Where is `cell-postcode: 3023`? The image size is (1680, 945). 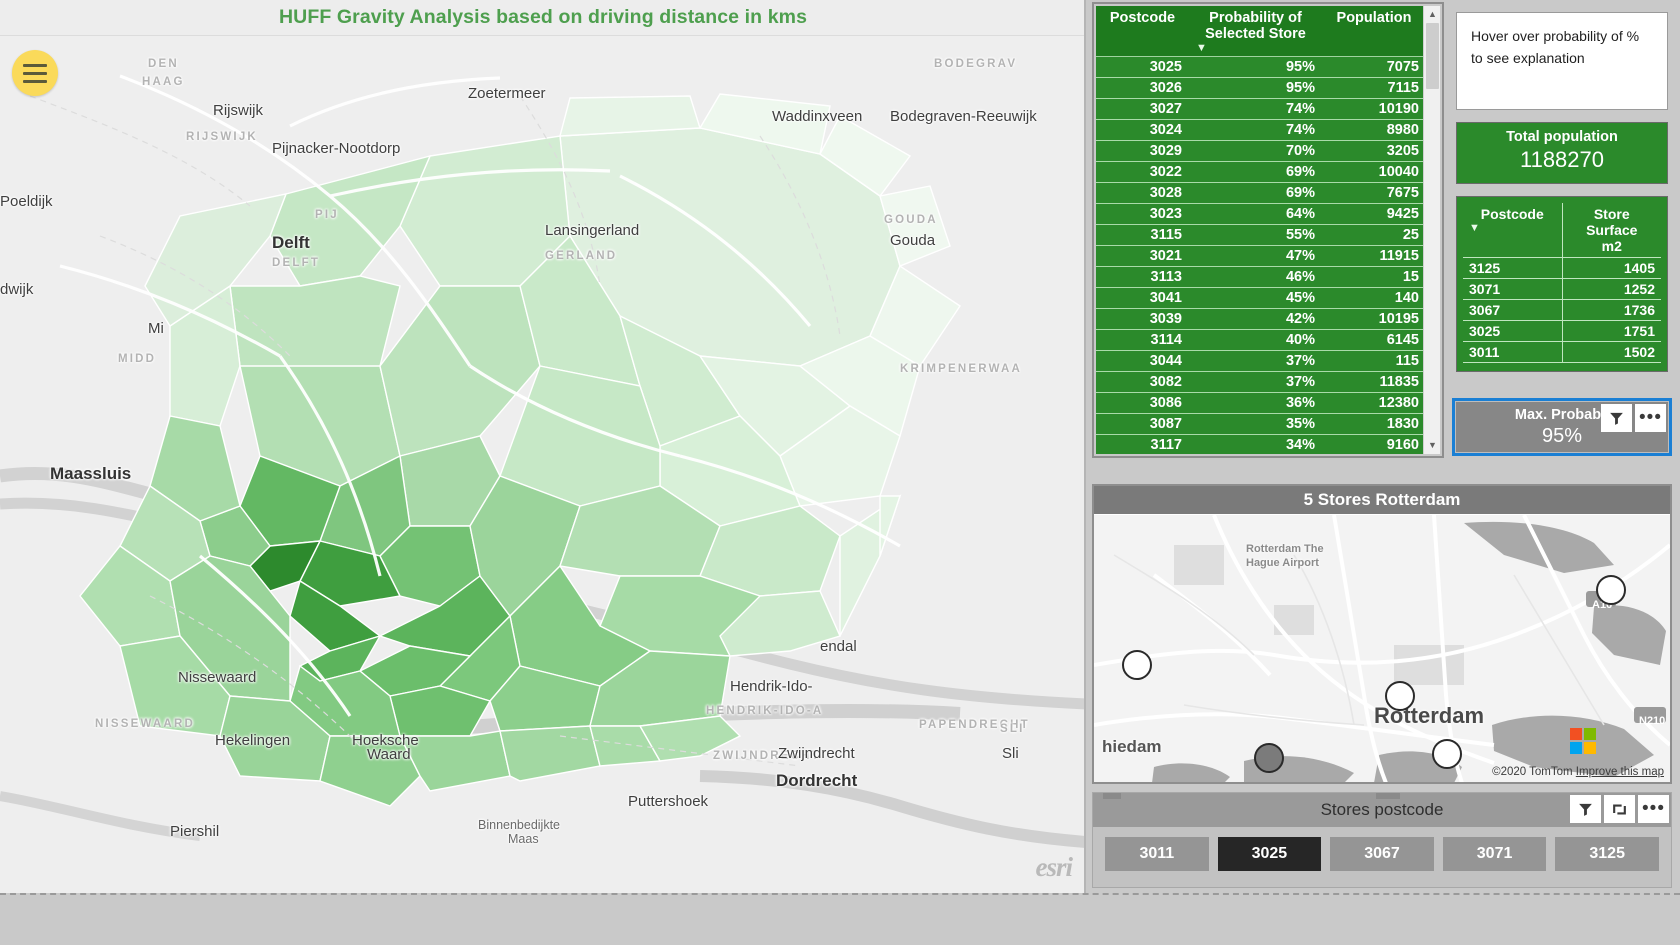
cell-postcode: 3023 is located at coordinates (1142, 214).